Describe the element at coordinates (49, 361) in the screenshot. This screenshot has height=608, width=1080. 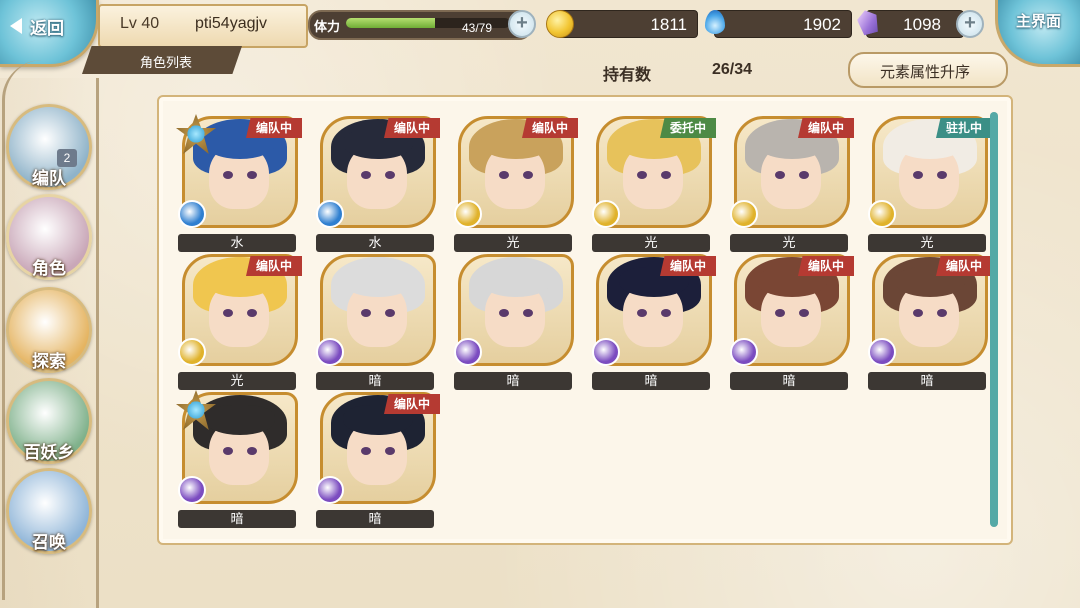
I see `nav-label: 探索` at that location.